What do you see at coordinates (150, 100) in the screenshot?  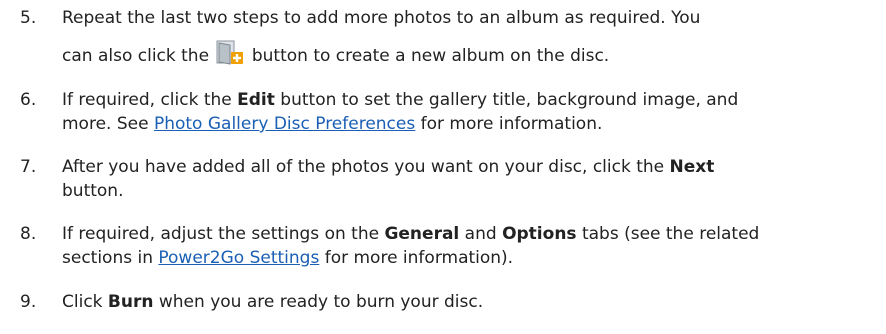 I see `step-text: If required, click the` at bounding box center [150, 100].